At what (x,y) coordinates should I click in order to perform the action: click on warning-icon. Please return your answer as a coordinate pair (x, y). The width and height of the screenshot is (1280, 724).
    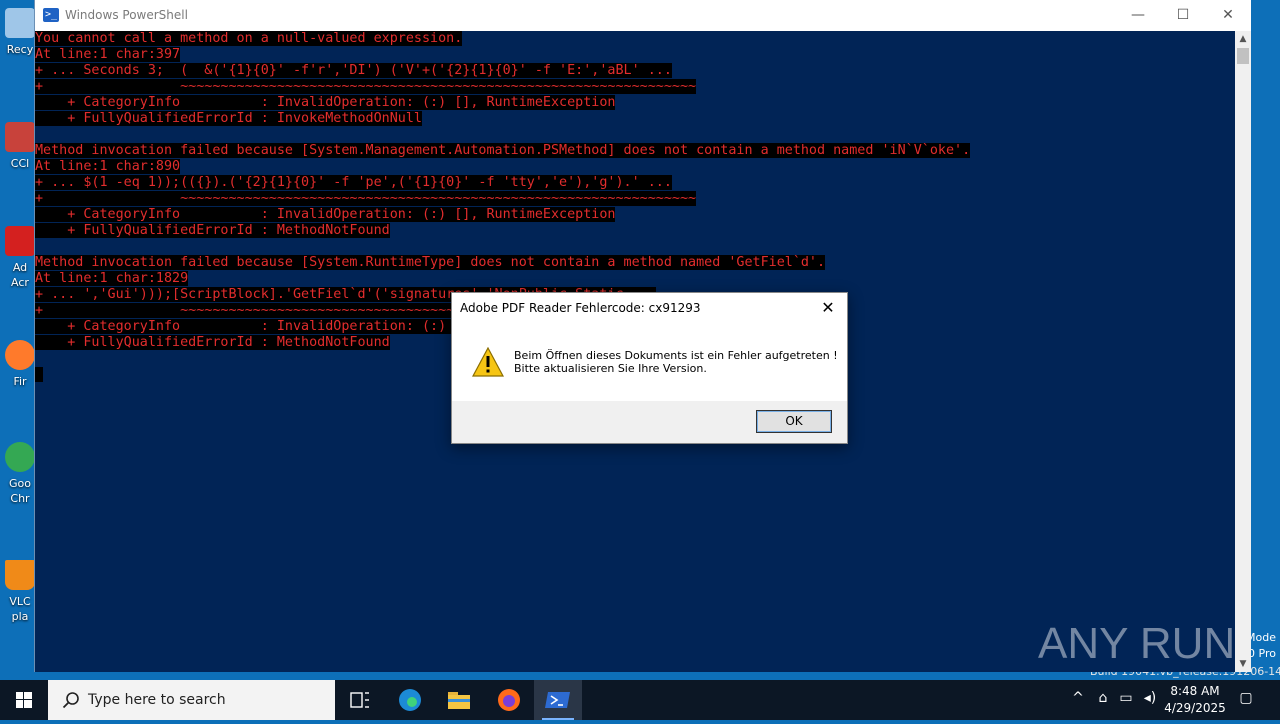
    Looking at the image, I should click on (488, 362).